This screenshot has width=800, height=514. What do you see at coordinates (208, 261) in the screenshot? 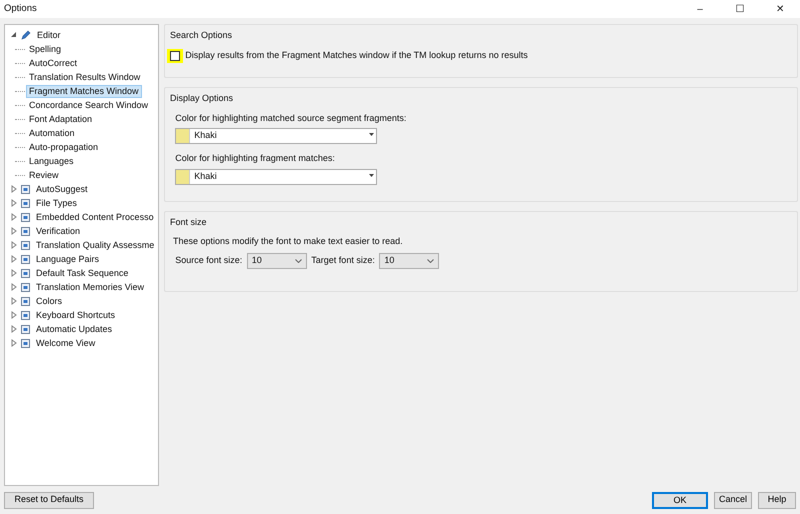
I see `field-label: Source font size:` at bounding box center [208, 261].